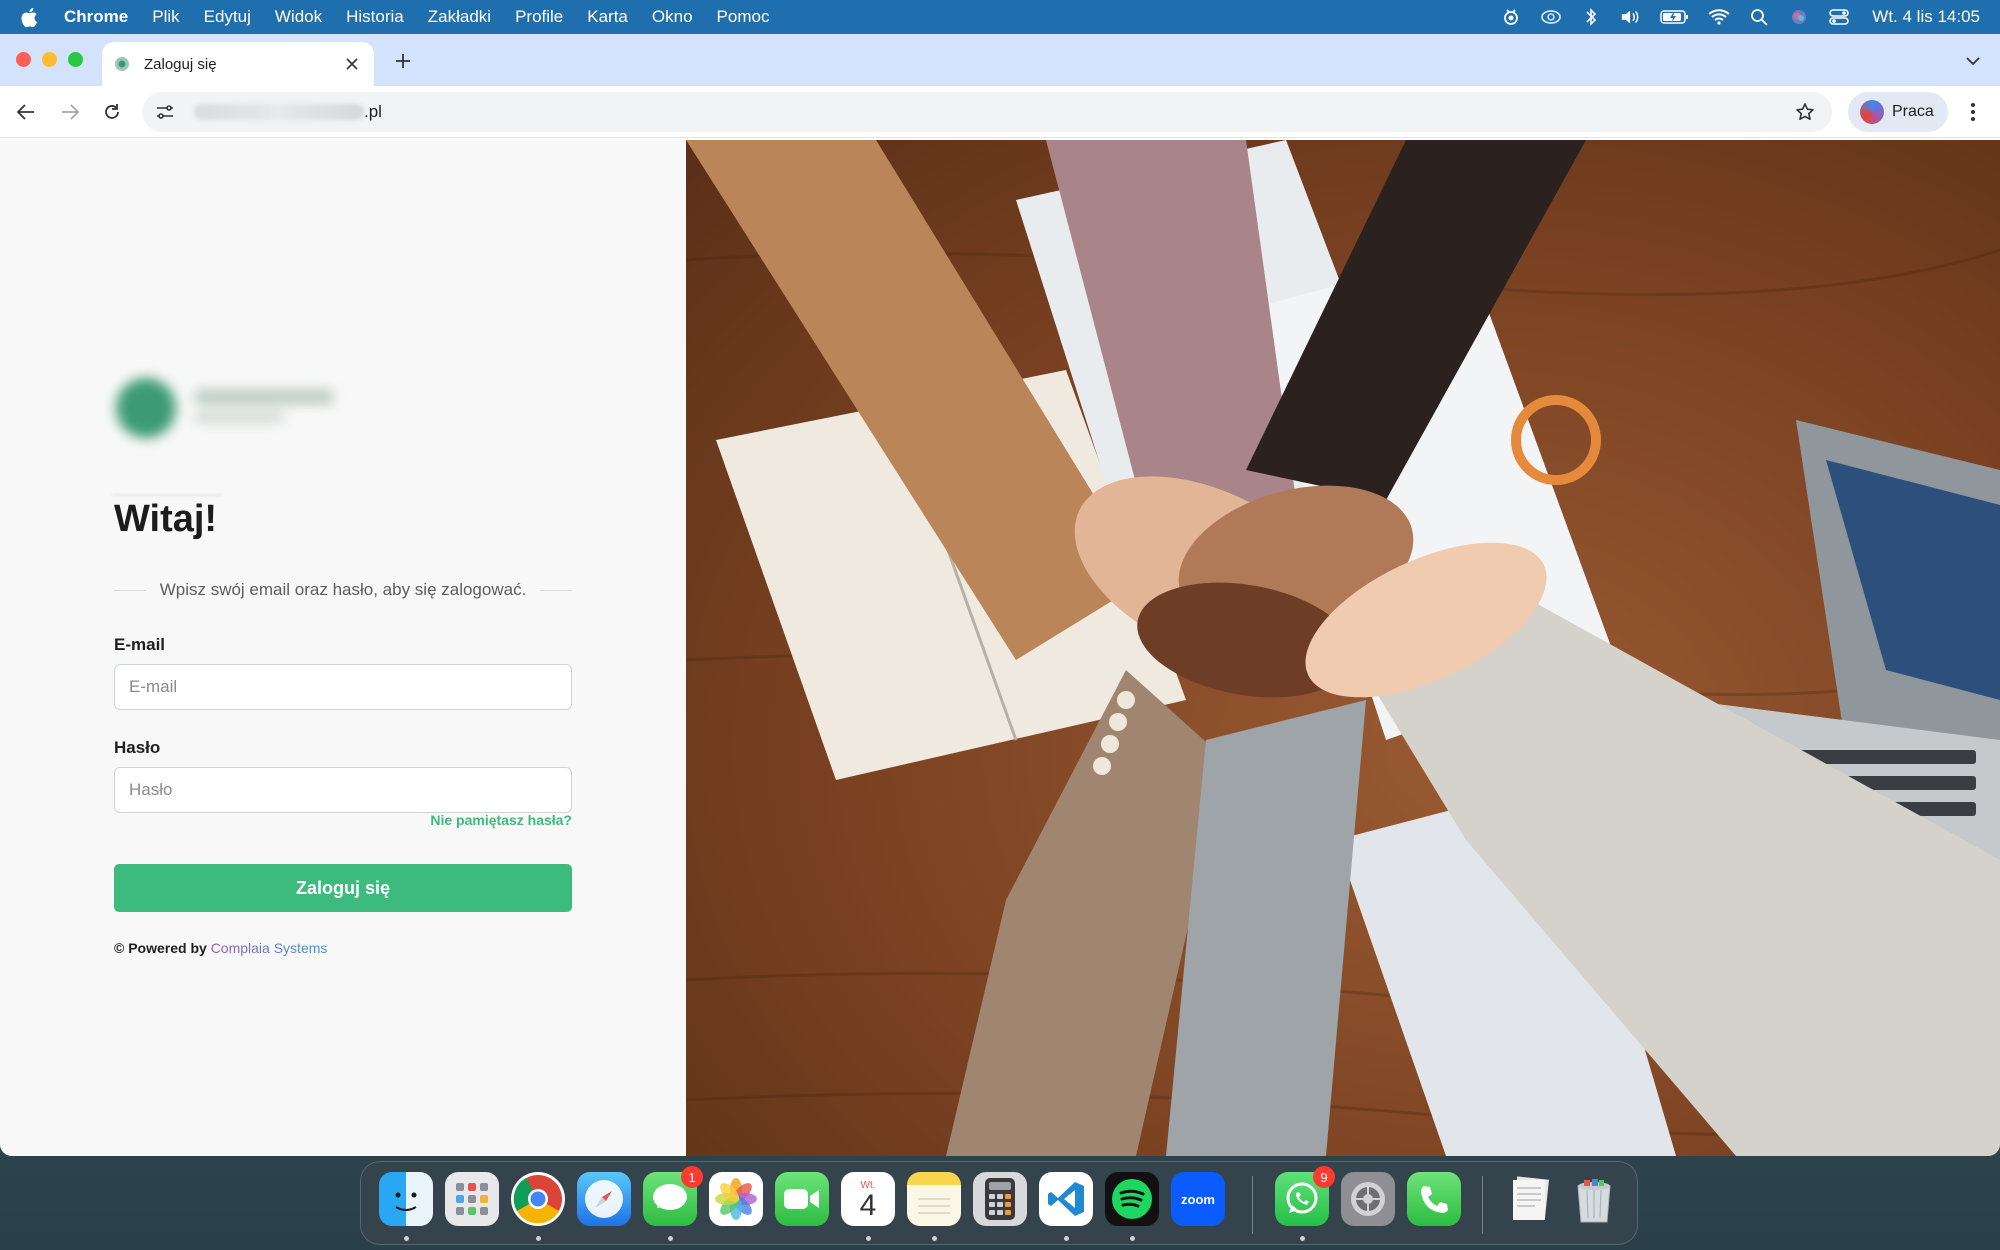  I want to click on url-suffix: .pl, so click(373, 111).